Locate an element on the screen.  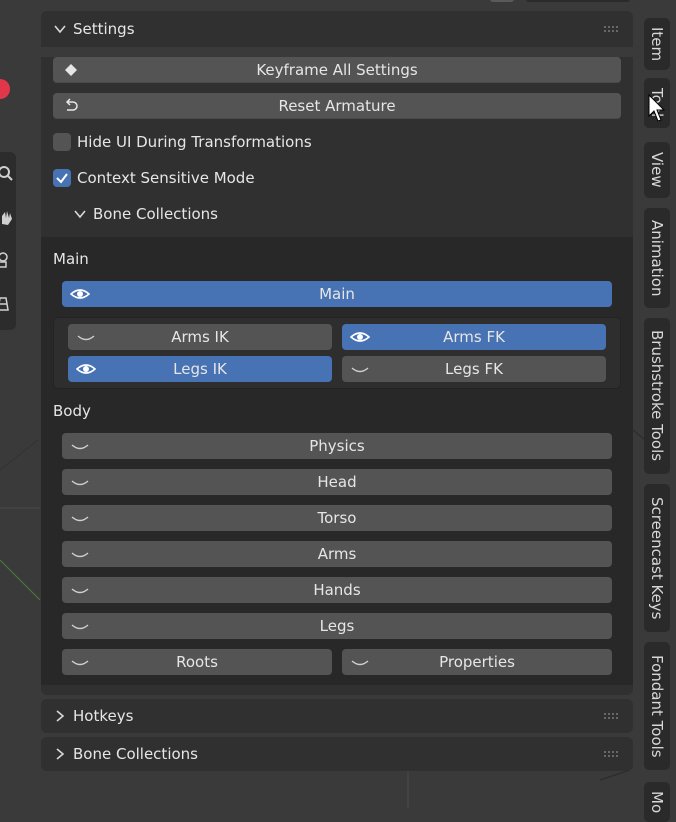
bone-collections-subpanel-title: Bone Collections is located at coordinates (155, 214).